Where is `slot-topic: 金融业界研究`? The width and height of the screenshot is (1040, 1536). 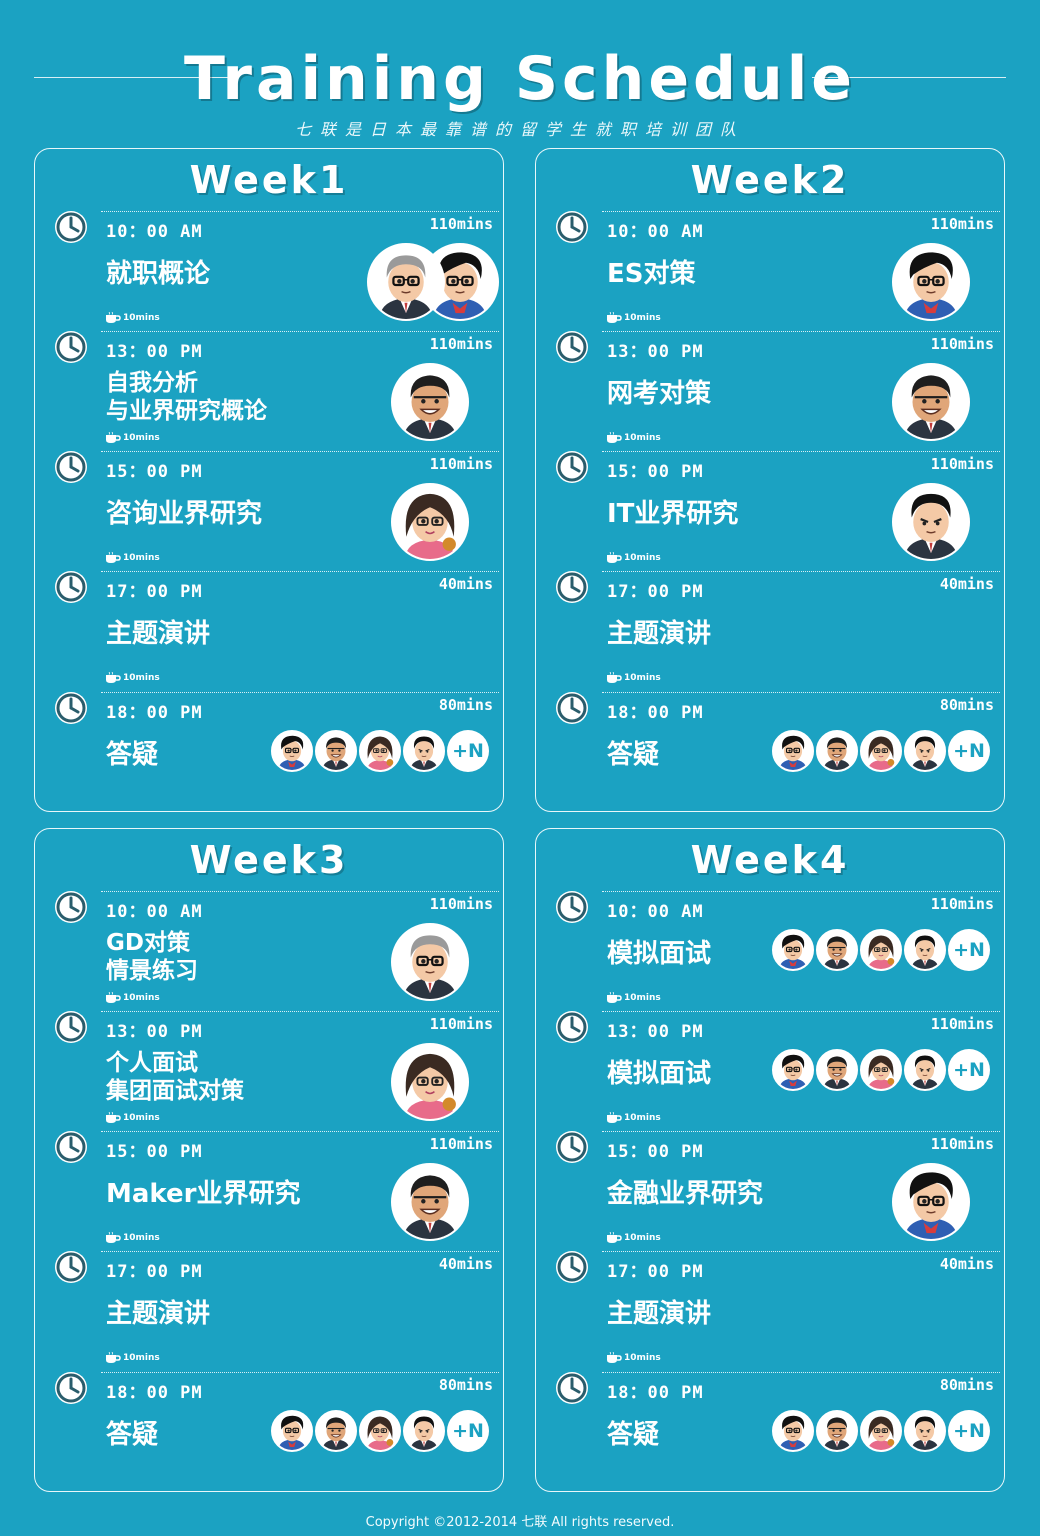
slot-topic: 金融业界研究 is located at coordinates (685, 1194).